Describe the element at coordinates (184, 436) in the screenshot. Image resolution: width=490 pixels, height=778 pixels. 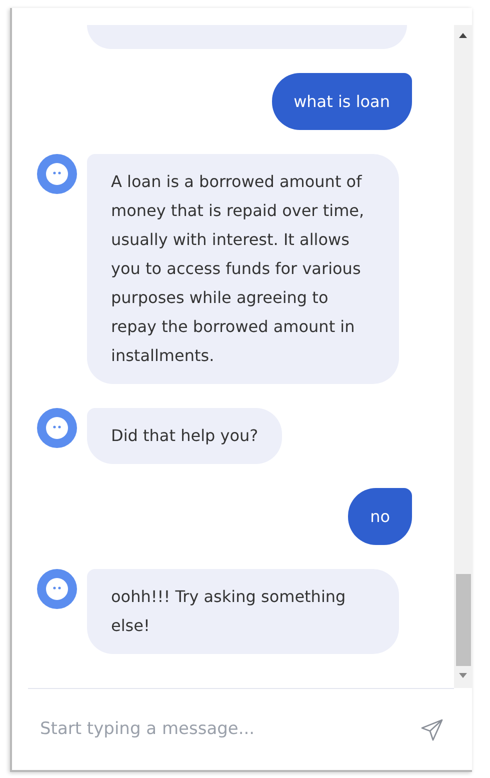
I see `bot-message: Did that help you?` at that location.